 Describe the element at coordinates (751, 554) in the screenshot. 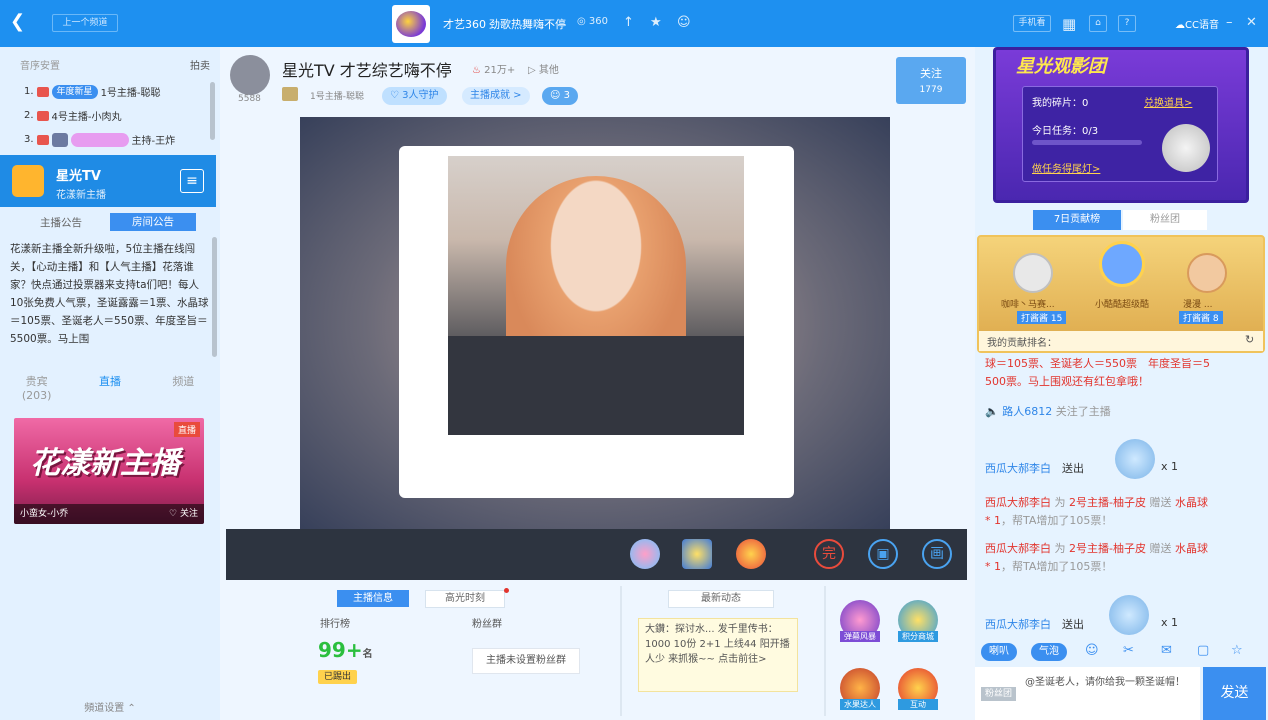

I see `firework-icon` at that location.